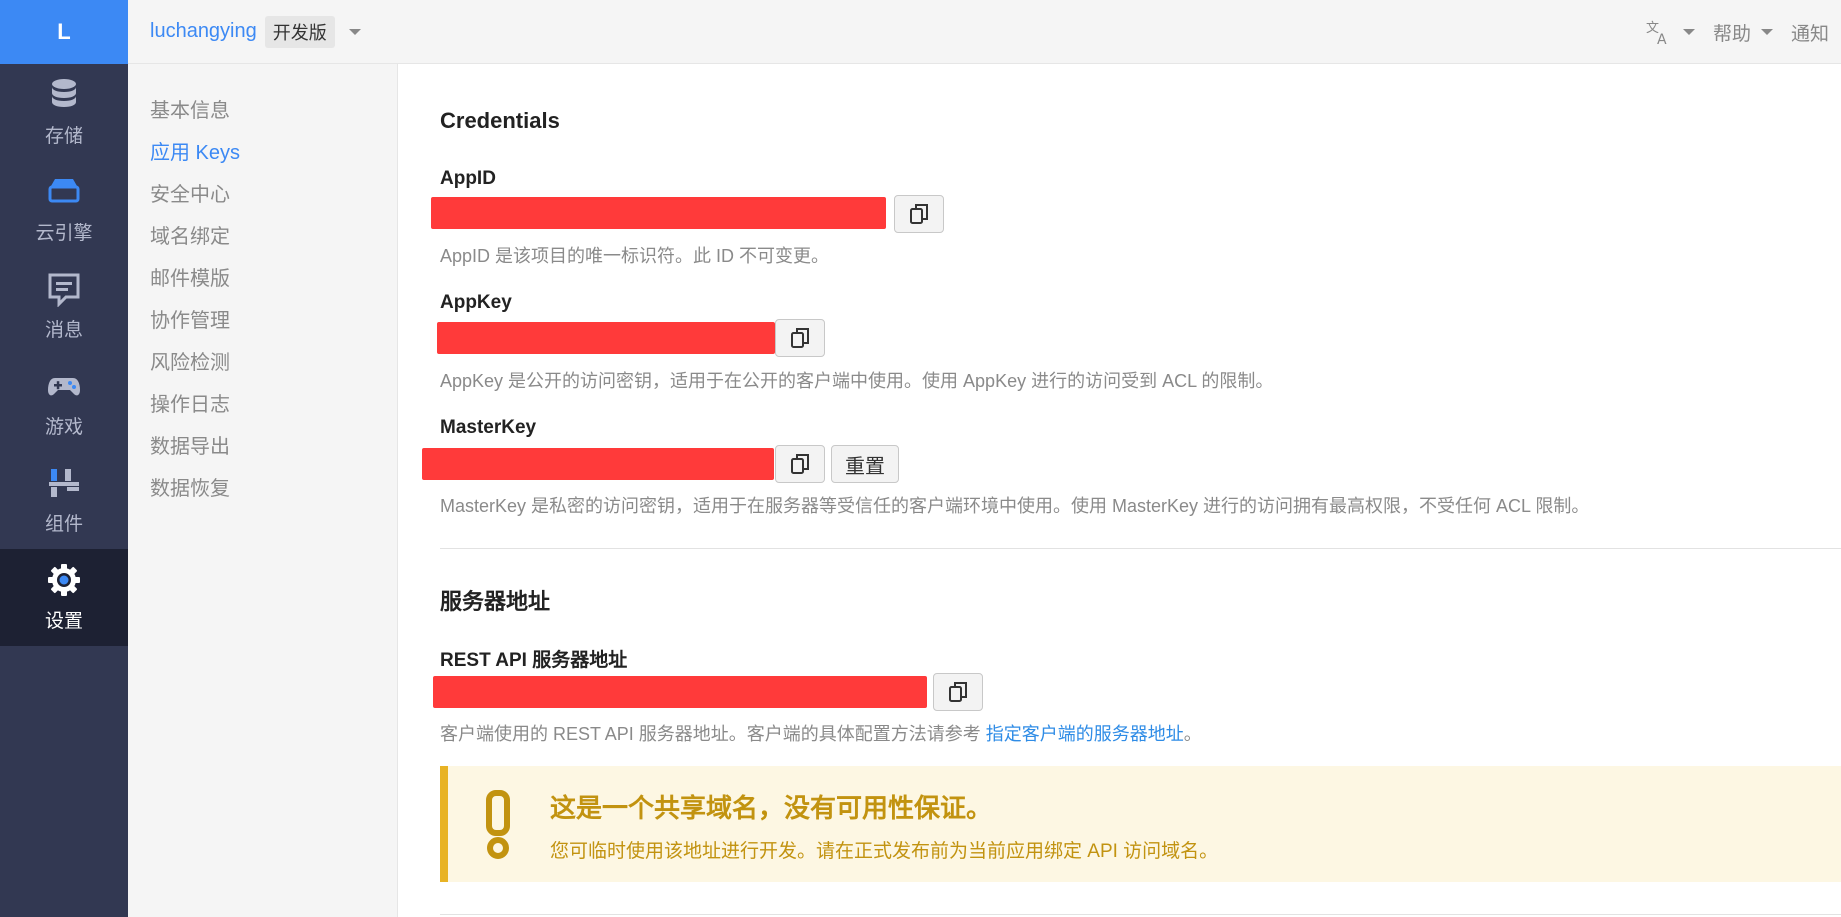  Describe the element at coordinates (635, 256) in the screenshot. I see `appid-help: AppID 是该项目的唯一标识符。此 ID 不可变更。` at that location.